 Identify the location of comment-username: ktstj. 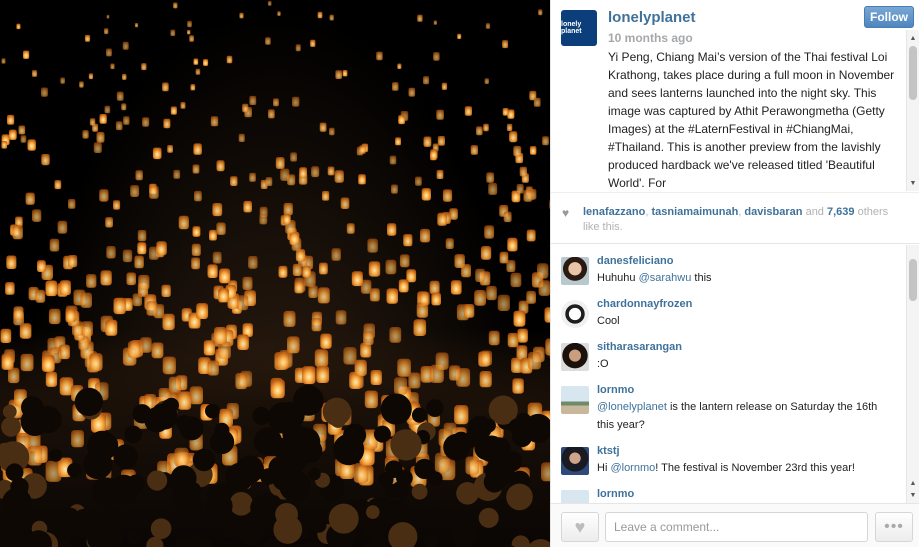
(608, 451).